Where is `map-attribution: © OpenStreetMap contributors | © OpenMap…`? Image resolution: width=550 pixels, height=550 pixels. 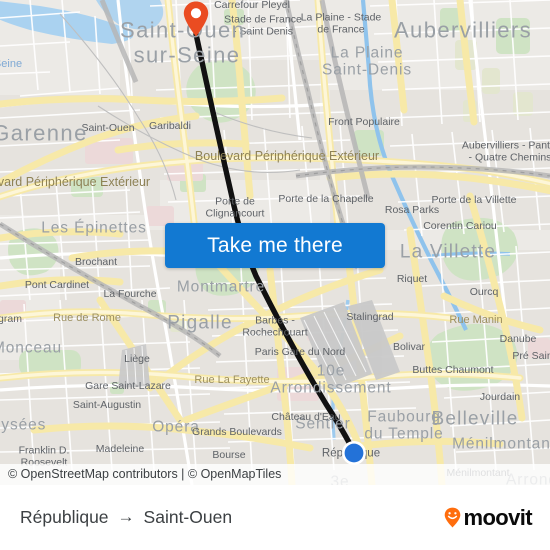 map-attribution: © OpenStreetMap contributors | © OpenMap… is located at coordinates (275, 474).